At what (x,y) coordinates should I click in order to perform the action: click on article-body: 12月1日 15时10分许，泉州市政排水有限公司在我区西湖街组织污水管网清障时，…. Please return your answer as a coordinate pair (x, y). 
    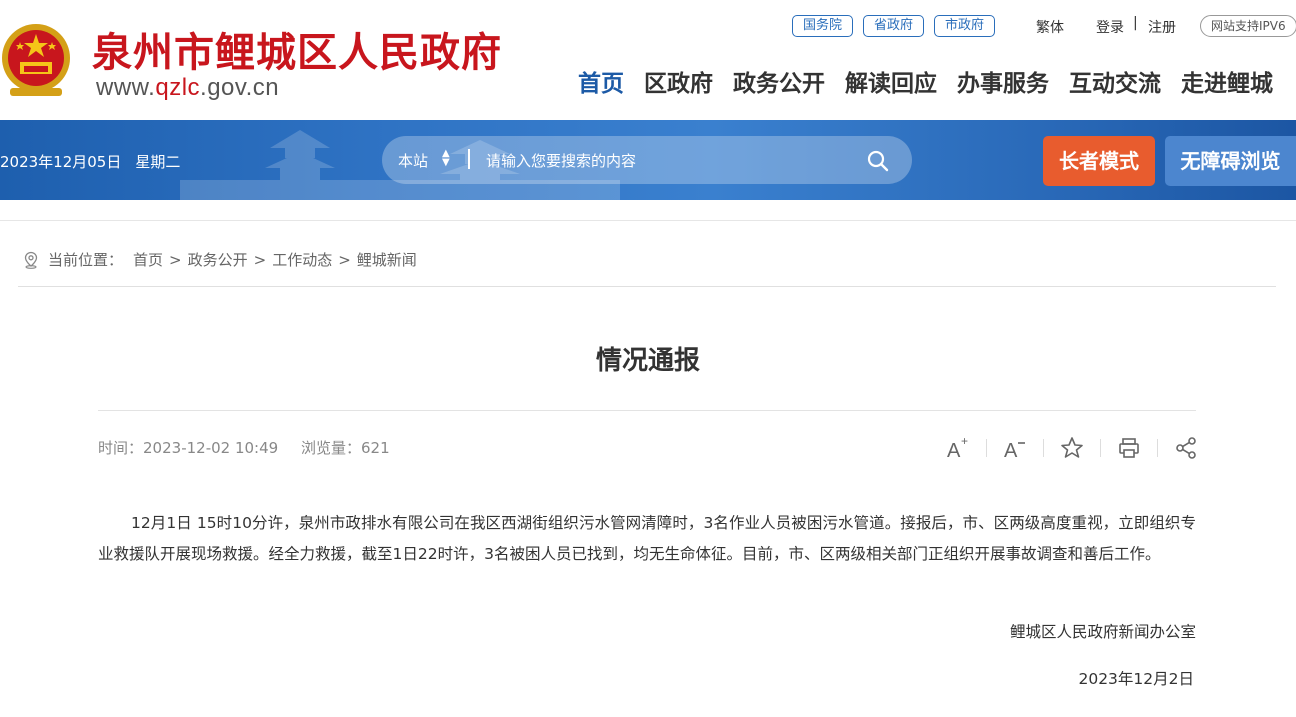
    Looking at the image, I should click on (647, 538).